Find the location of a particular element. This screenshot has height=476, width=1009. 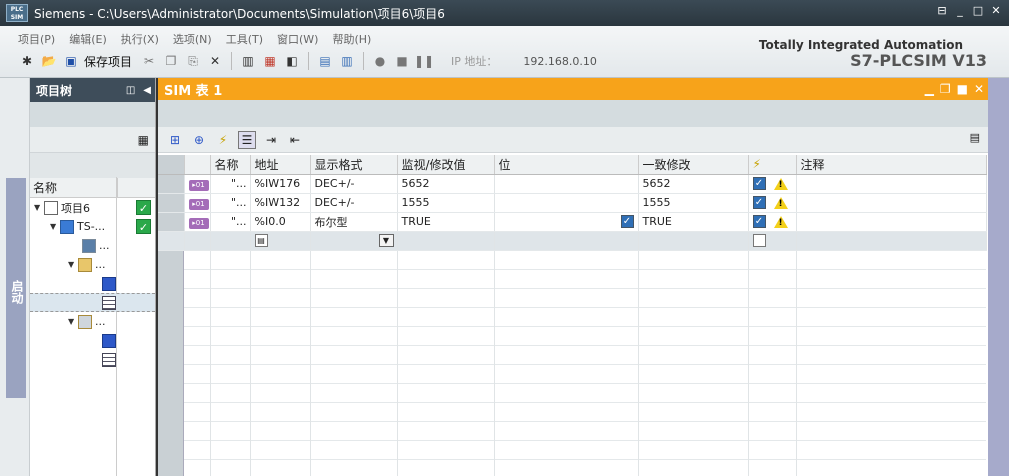

delete-icon: ✕ is located at coordinates (215, 61).